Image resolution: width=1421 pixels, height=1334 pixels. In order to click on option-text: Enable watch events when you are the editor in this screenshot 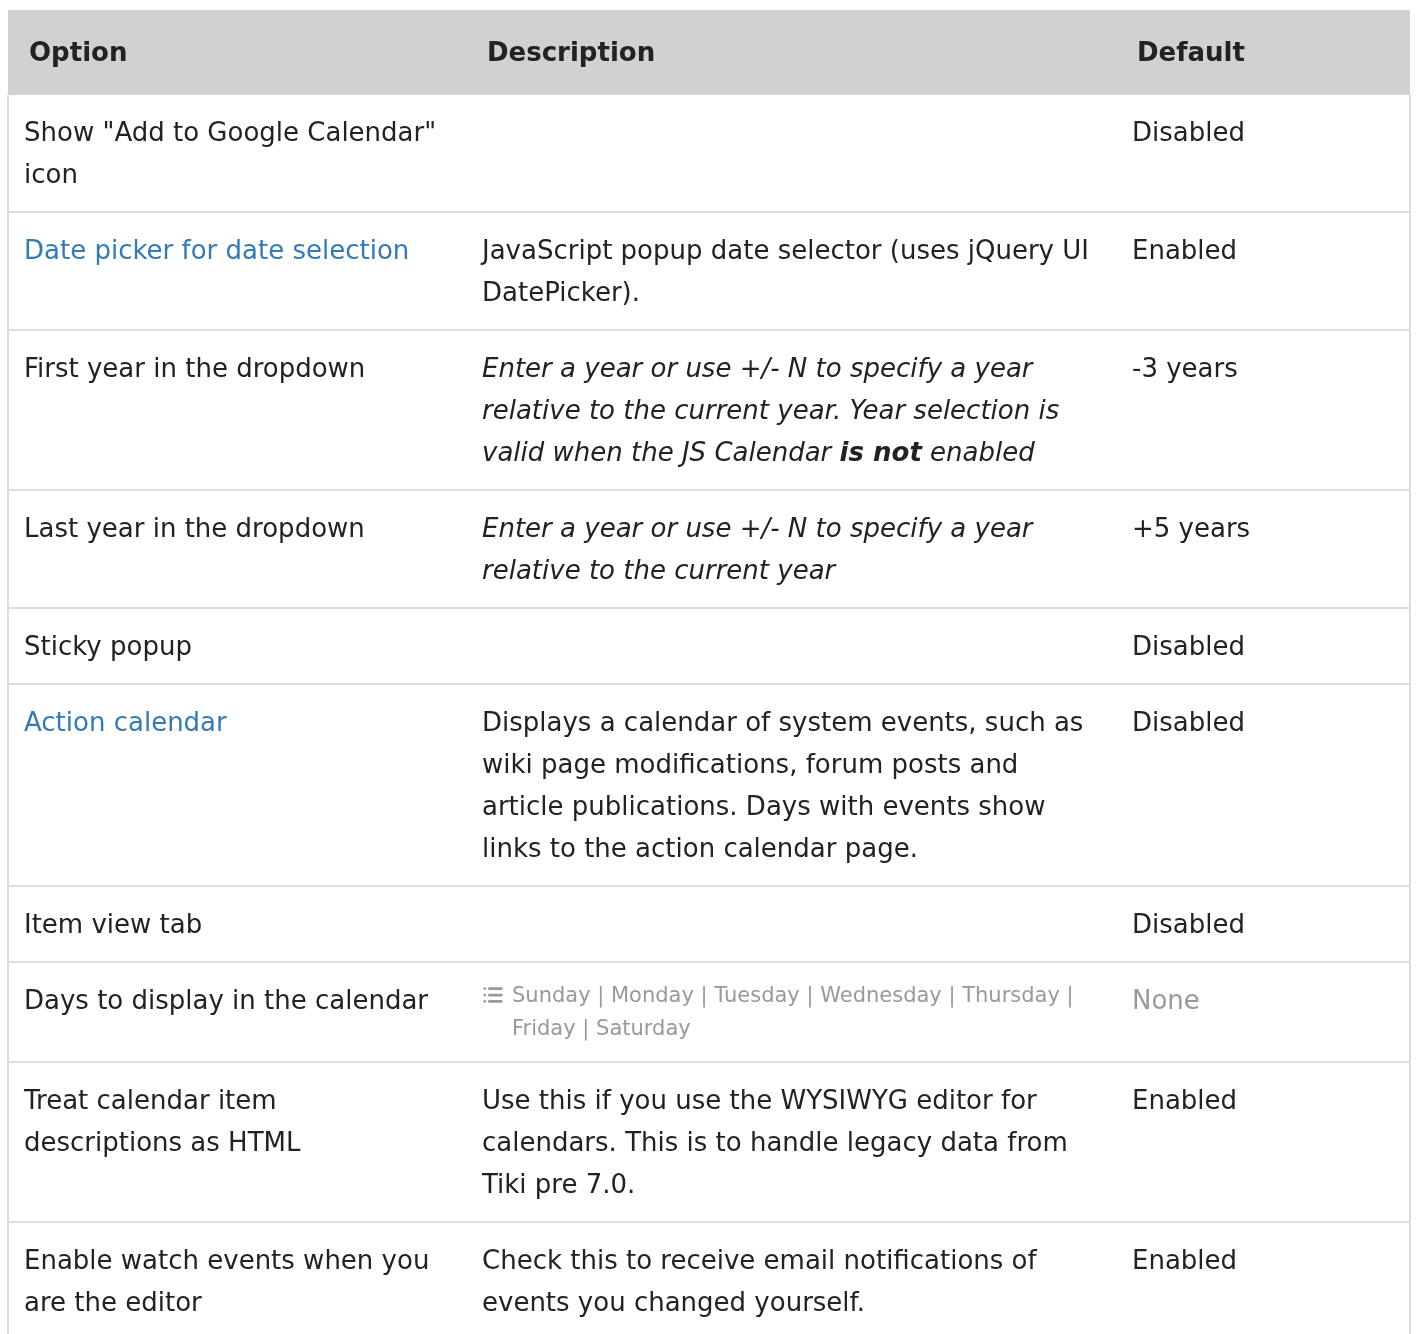, I will do `click(227, 1281)`.